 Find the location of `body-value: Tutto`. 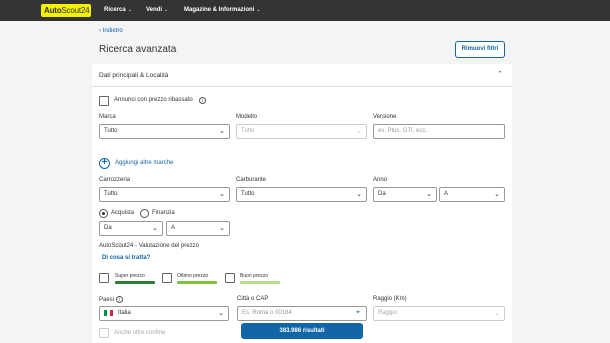

body-value: Tutto is located at coordinates (111, 194).